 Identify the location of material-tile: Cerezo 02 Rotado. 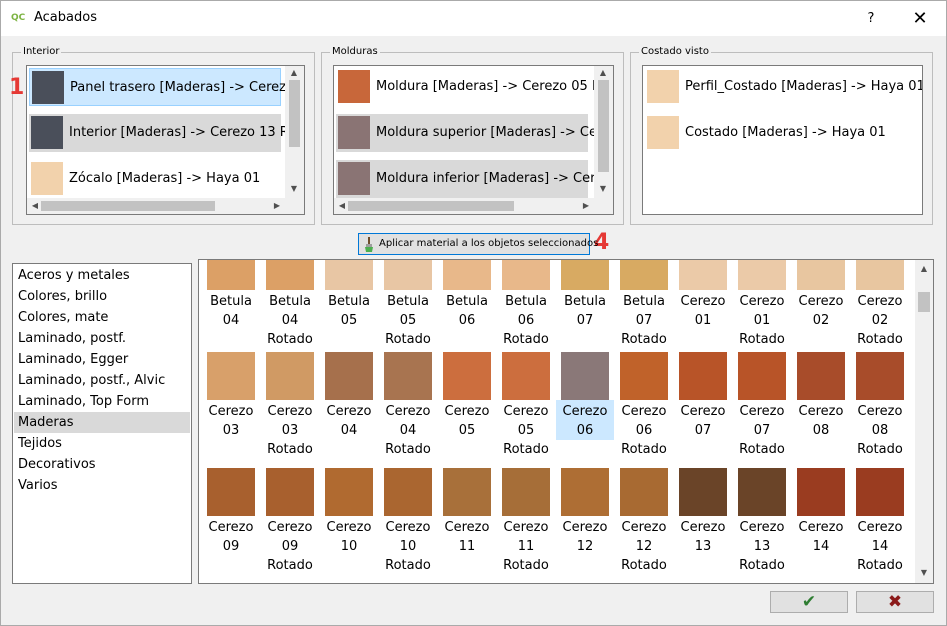
(880, 304).